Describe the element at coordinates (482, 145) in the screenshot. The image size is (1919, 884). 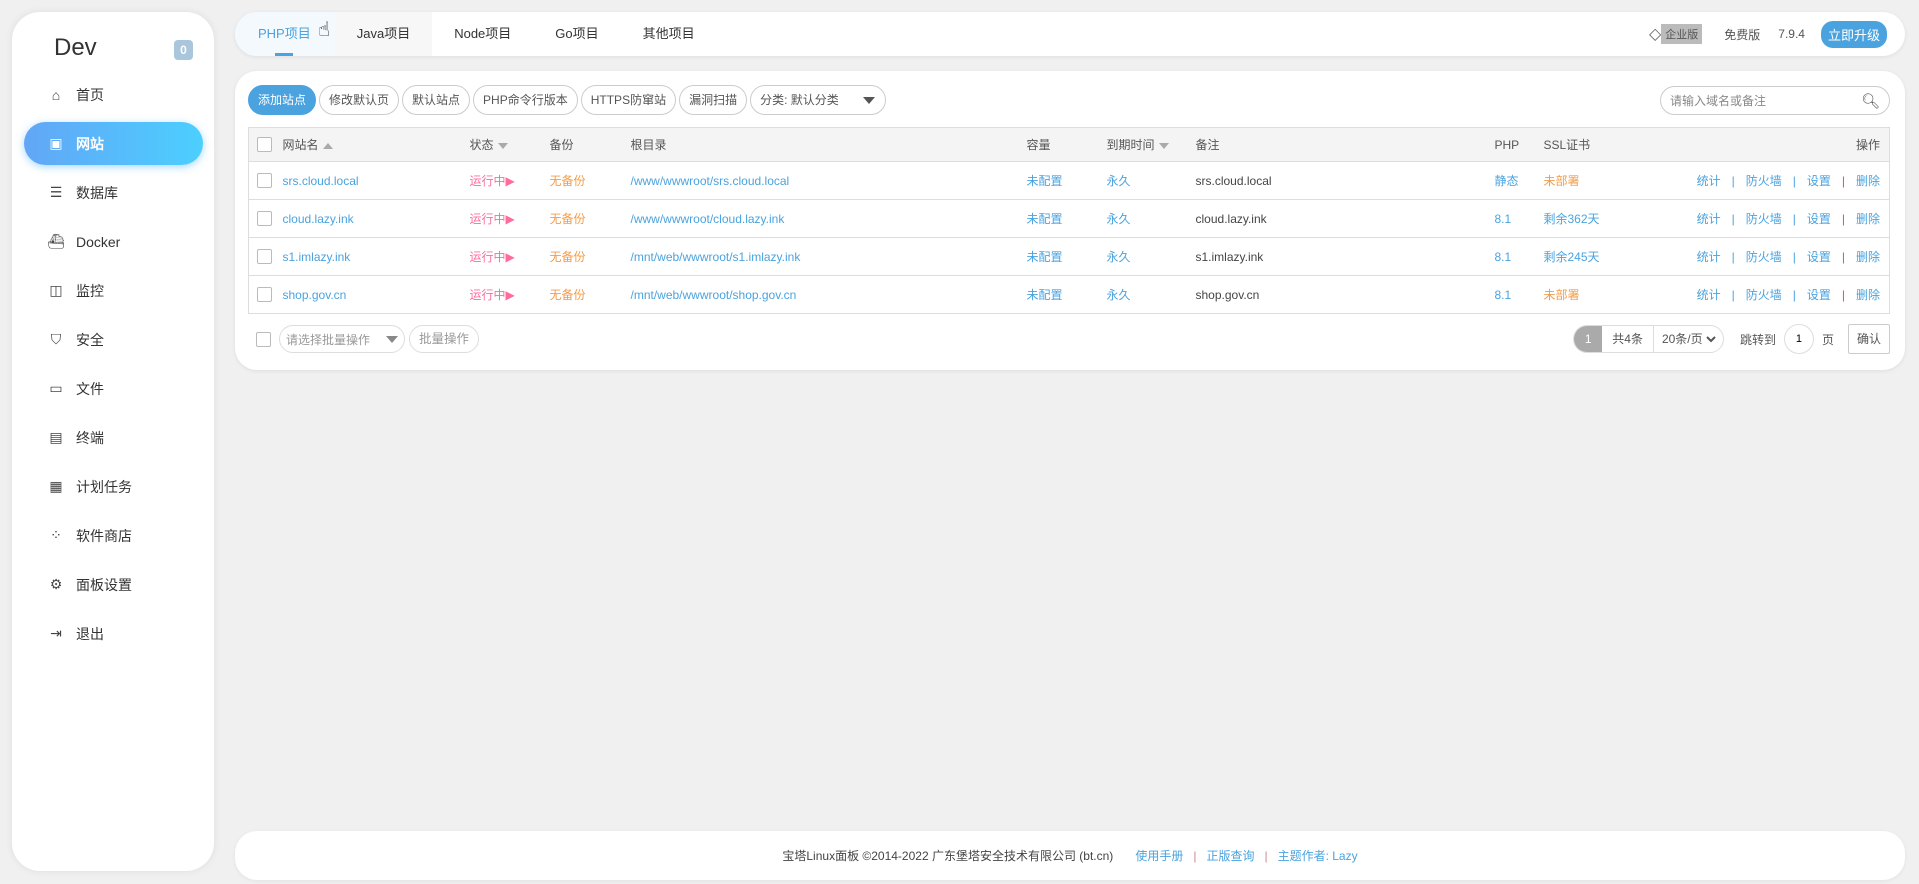
I see `header-status: 状态` at that location.